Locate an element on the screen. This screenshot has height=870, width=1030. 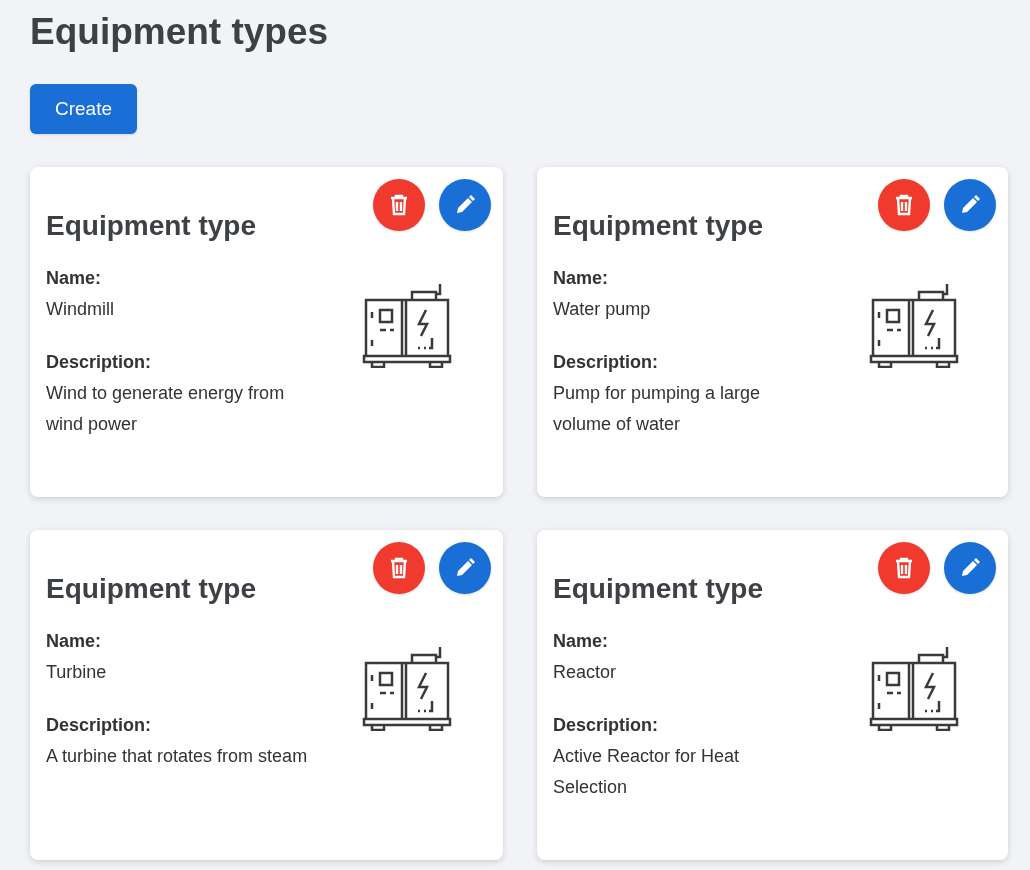
create-button: Create is located at coordinates (83, 109).